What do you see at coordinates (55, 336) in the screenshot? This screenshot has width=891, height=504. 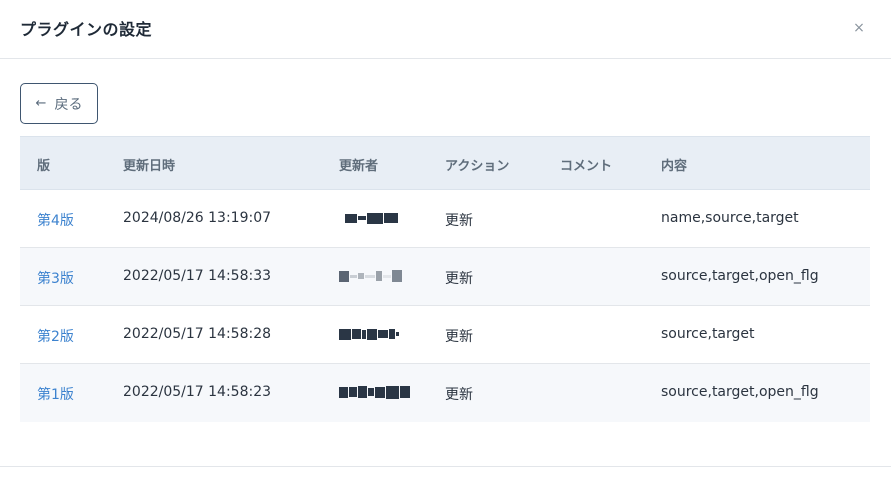 I see `version-link: 第2版` at bounding box center [55, 336].